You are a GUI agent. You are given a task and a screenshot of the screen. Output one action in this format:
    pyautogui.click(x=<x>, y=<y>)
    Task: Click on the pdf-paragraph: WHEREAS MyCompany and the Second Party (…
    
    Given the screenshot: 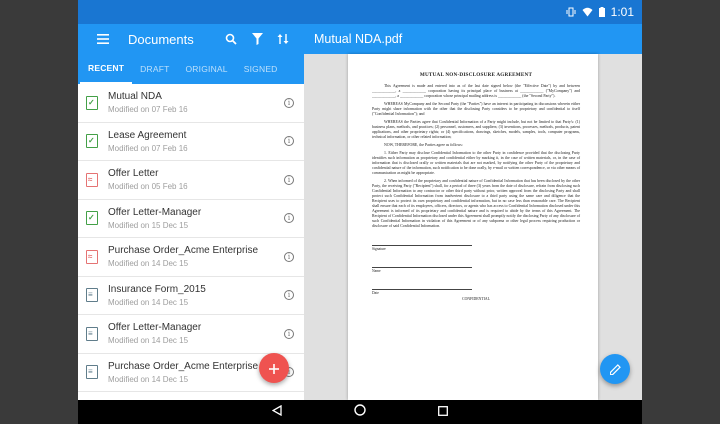 What is the action you would take?
    pyautogui.click(x=476, y=109)
    